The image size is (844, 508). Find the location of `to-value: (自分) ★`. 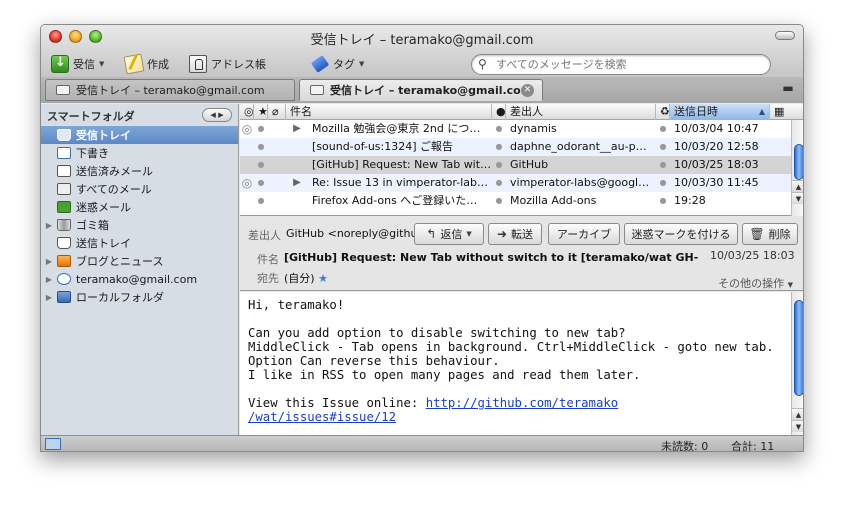

to-value: (自分) ★ is located at coordinates (306, 278).